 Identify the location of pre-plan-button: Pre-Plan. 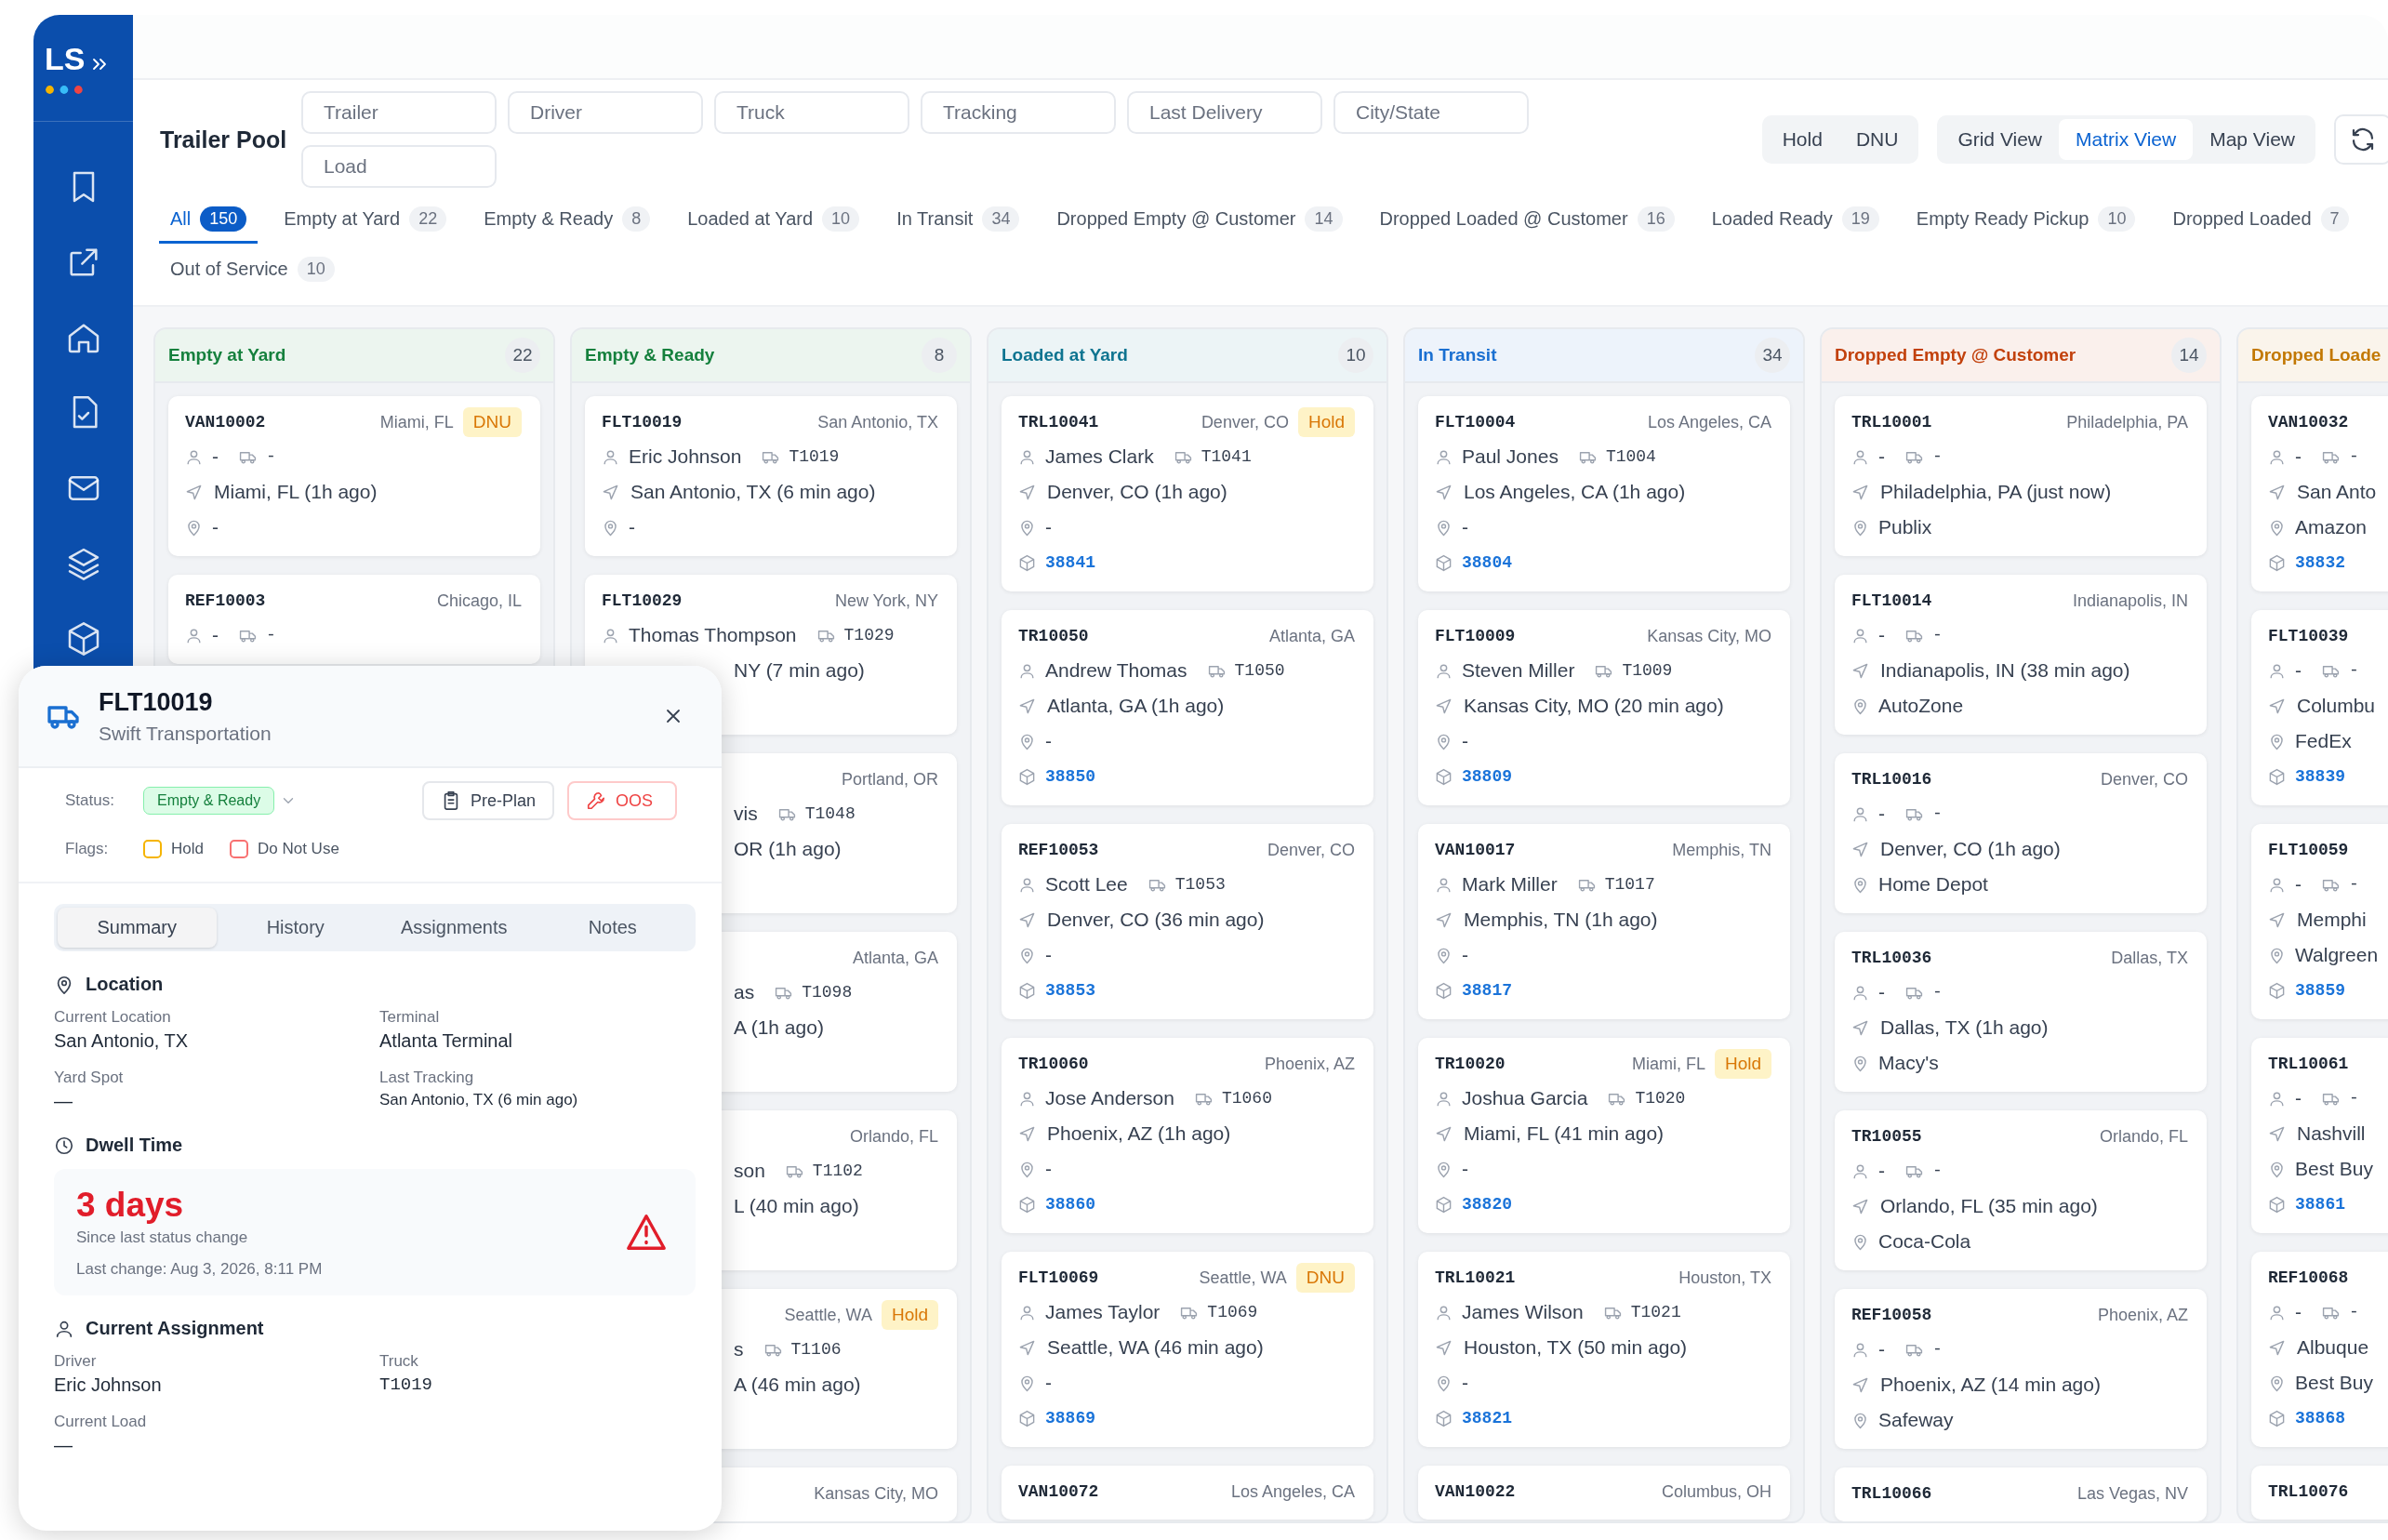
(488, 800).